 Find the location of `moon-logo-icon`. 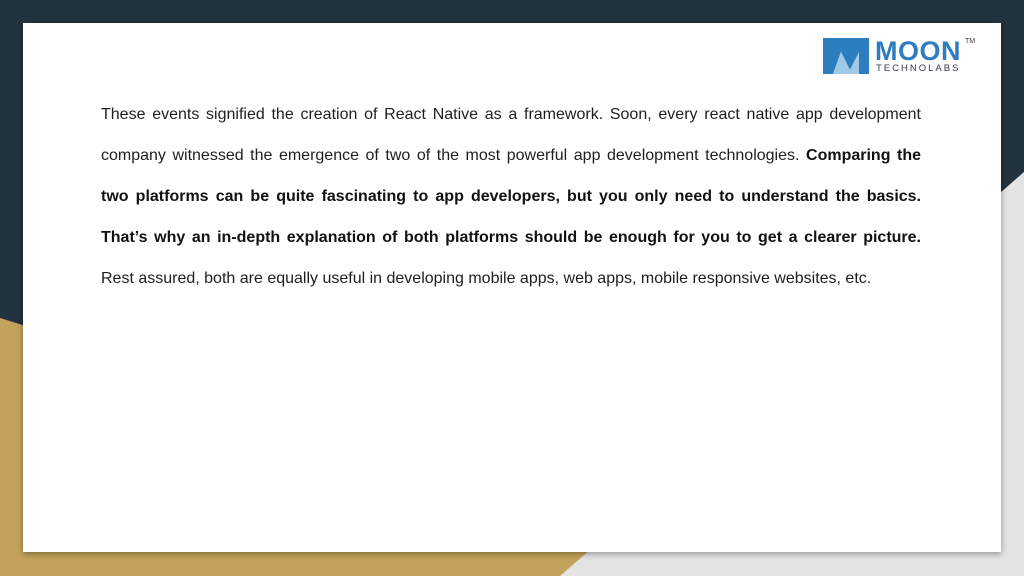

moon-logo-icon is located at coordinates (846, 56).